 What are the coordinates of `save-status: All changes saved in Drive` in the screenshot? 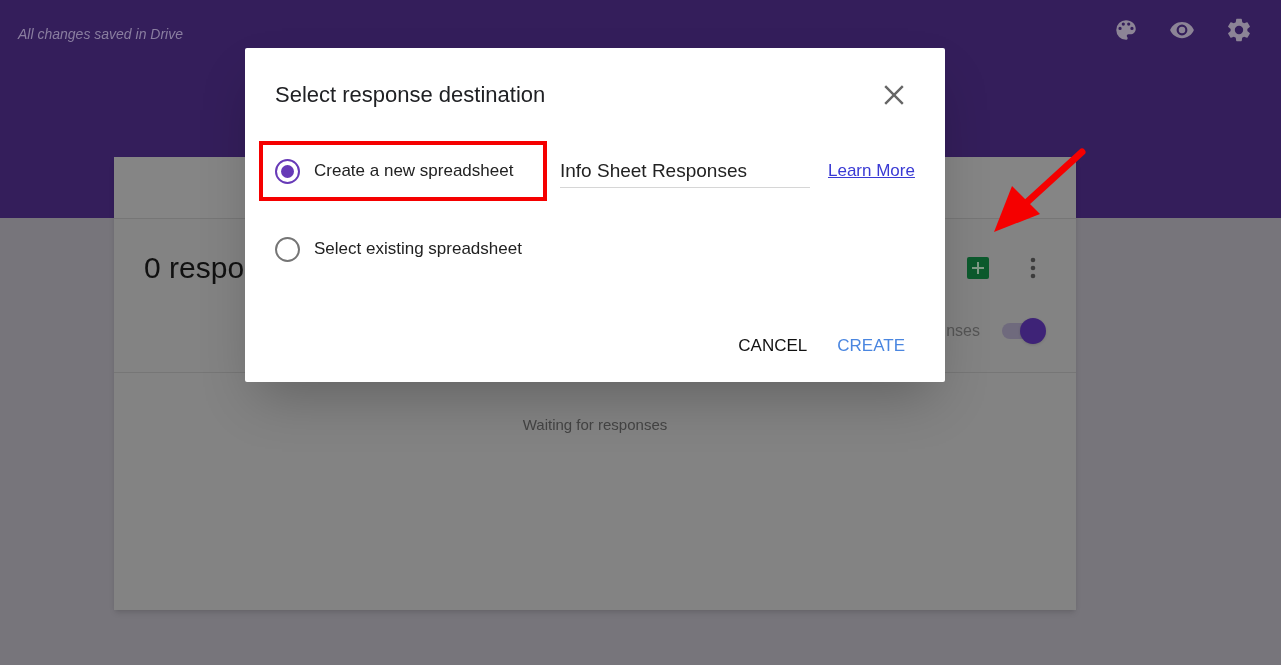 It's located at (100, 34).